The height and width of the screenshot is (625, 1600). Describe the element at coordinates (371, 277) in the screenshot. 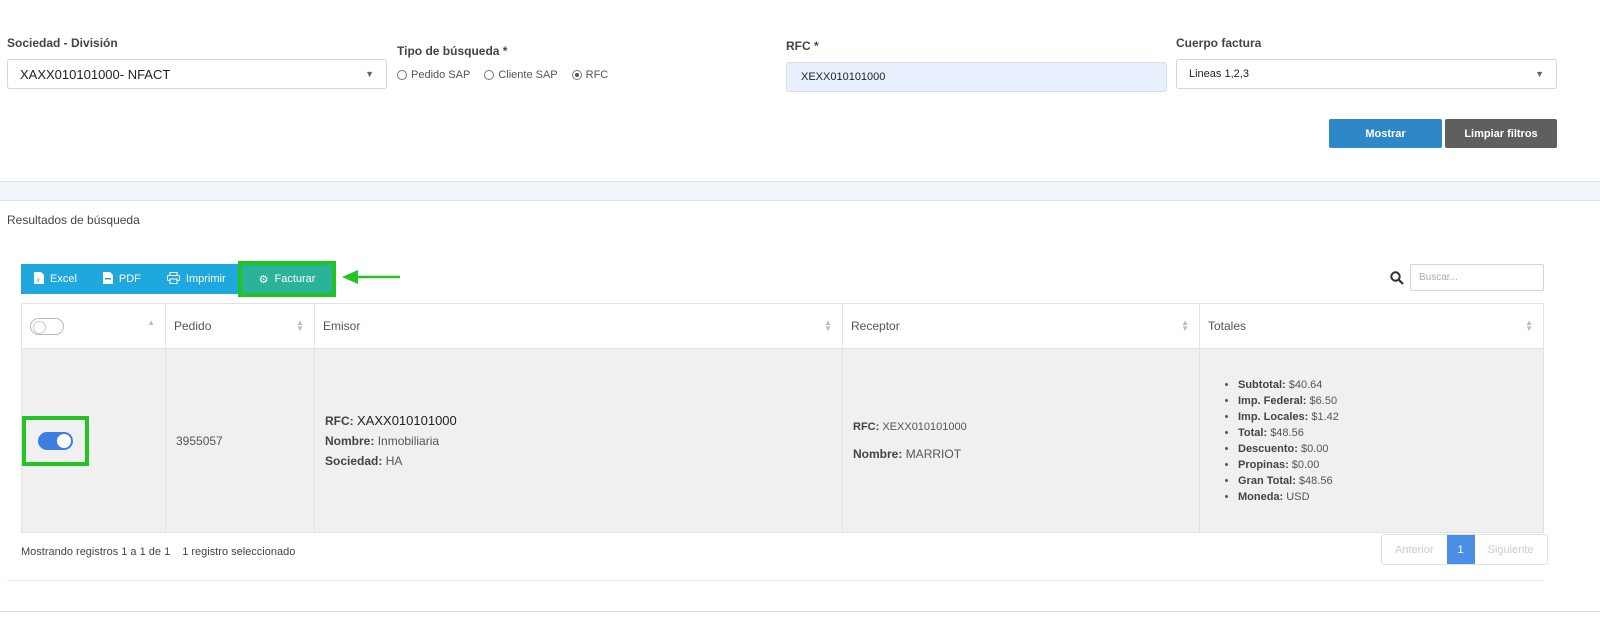

I see `arrow-left-icon` at that location.